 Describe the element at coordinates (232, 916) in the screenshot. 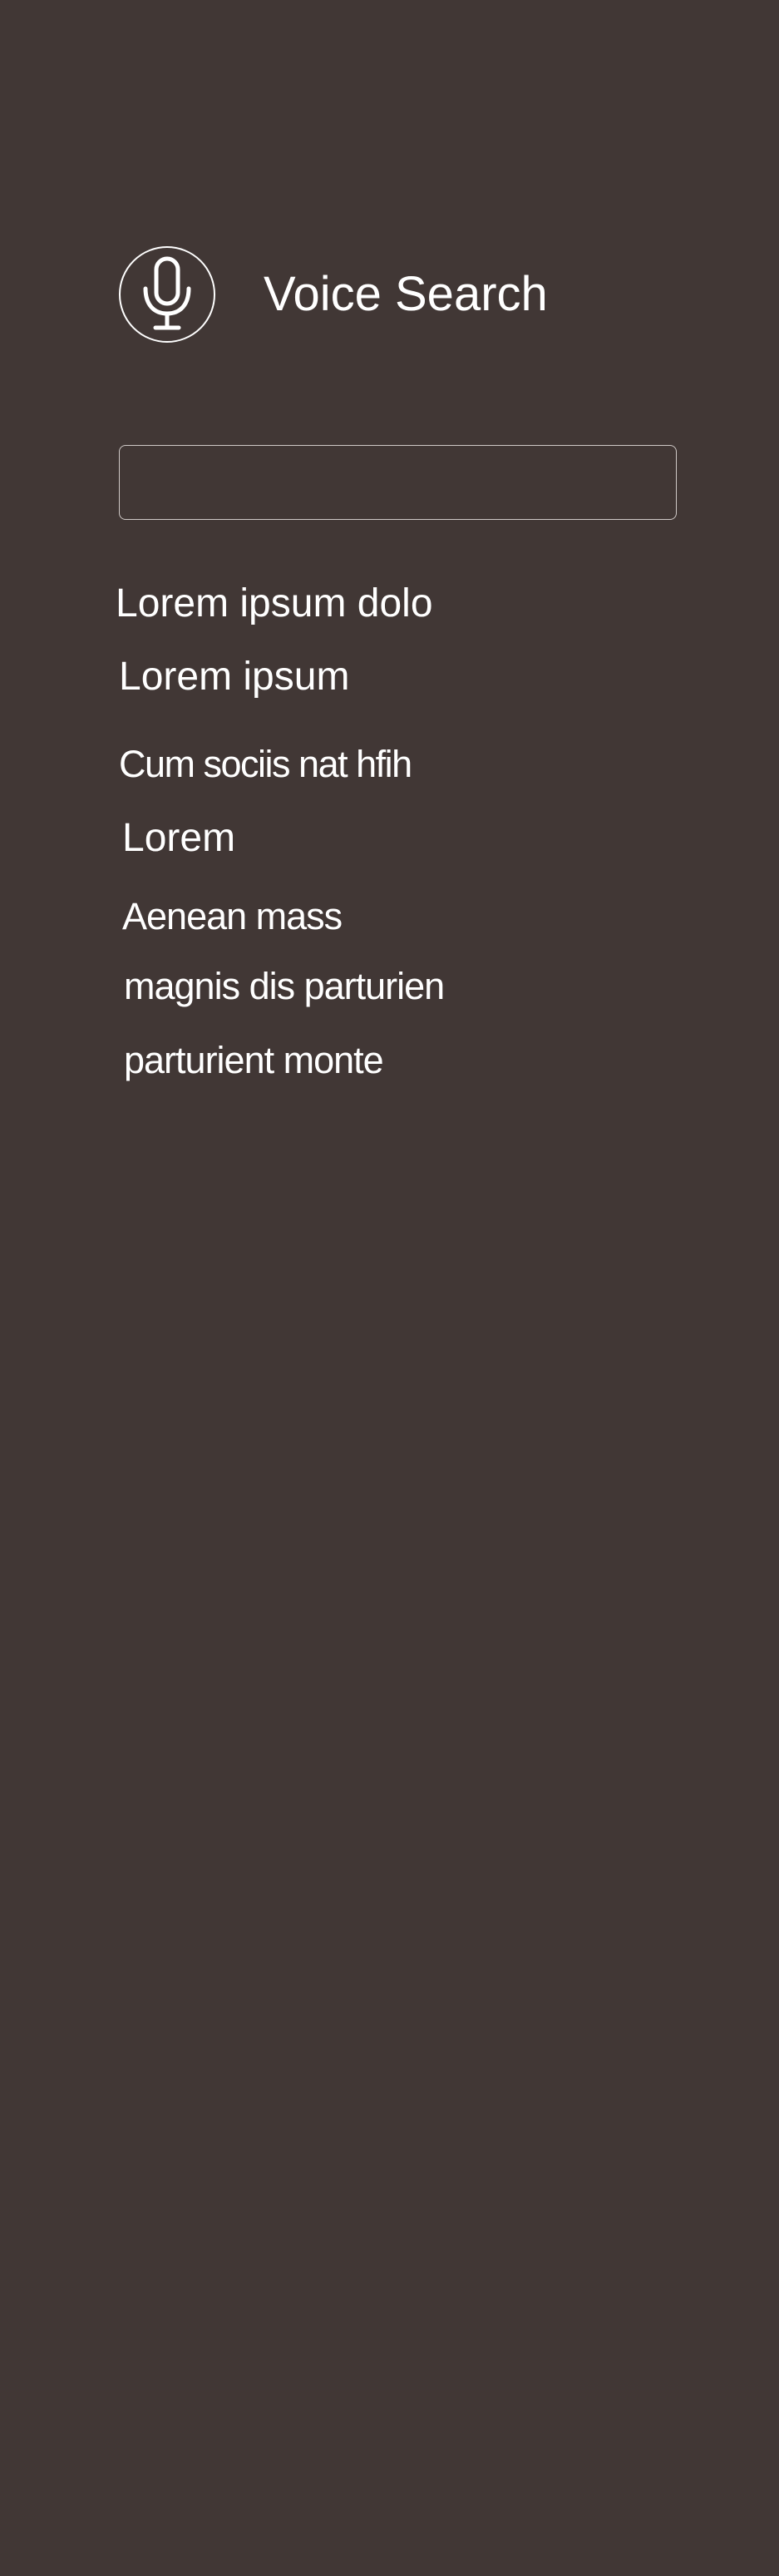

I see `result-item: Aenean mass` at that location.